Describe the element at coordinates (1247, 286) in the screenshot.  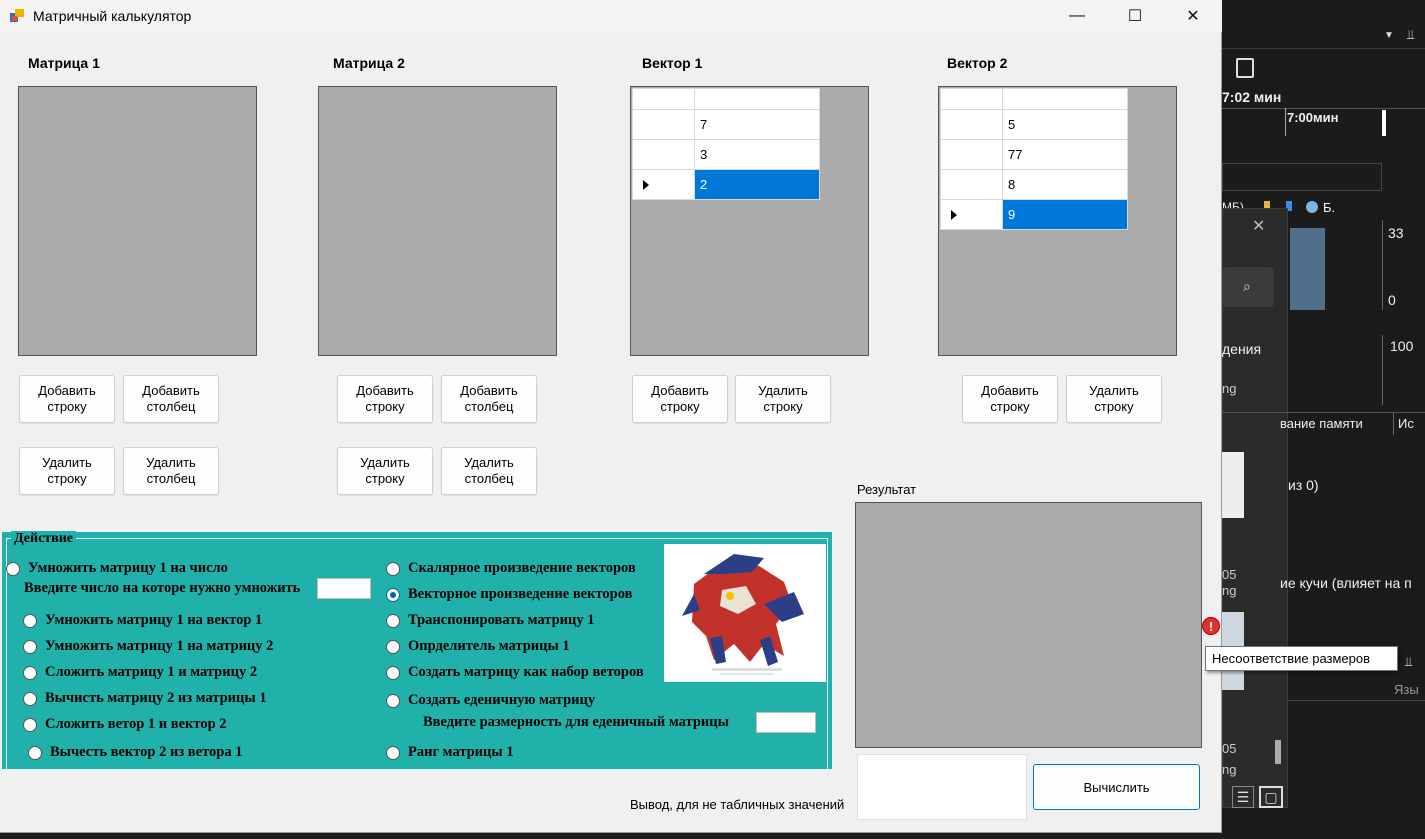
I see `search-icon: ⌕` at that location.